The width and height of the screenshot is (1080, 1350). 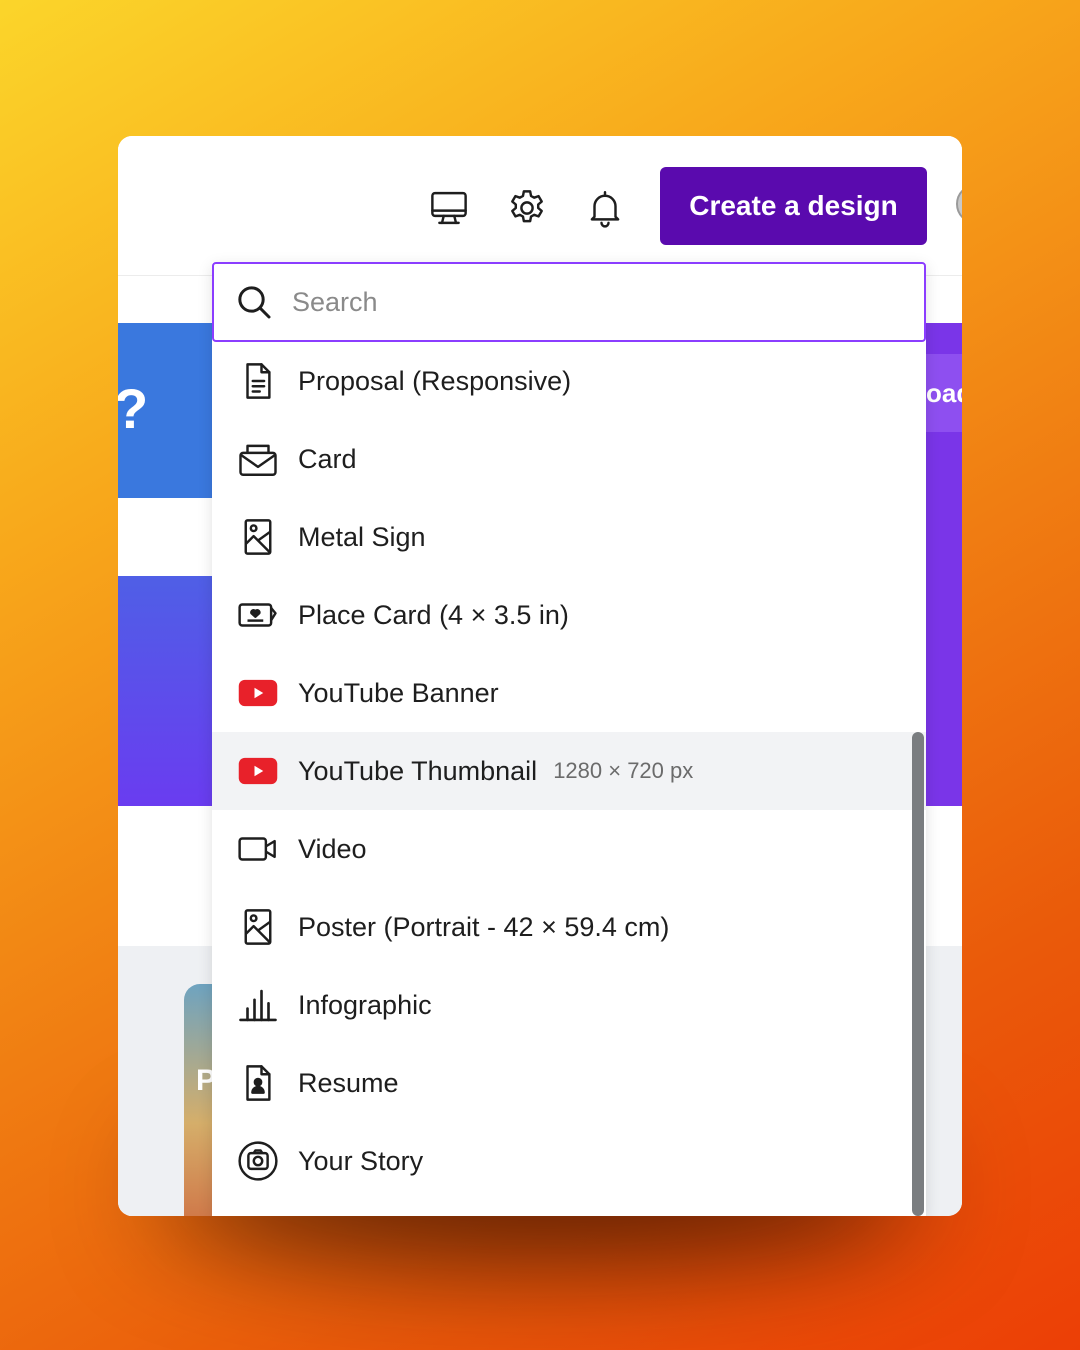 I want to click on list-item-label: Infographic, so click(x=365, y=1004).